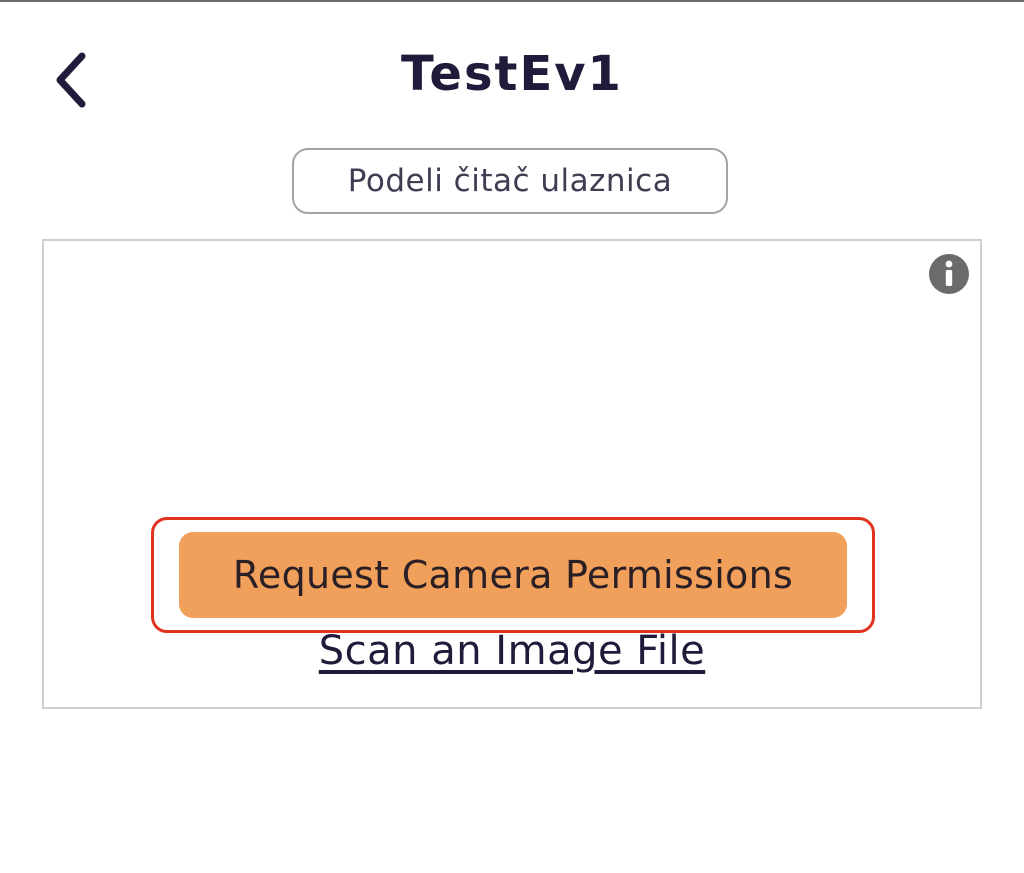 The height and width of the screenshot is (873, 1024). What do you see at coordinates (512, 651) in the screenshot?
I see `scan-image-file-link: Scan an Image File` at bounding box center [512, 651].